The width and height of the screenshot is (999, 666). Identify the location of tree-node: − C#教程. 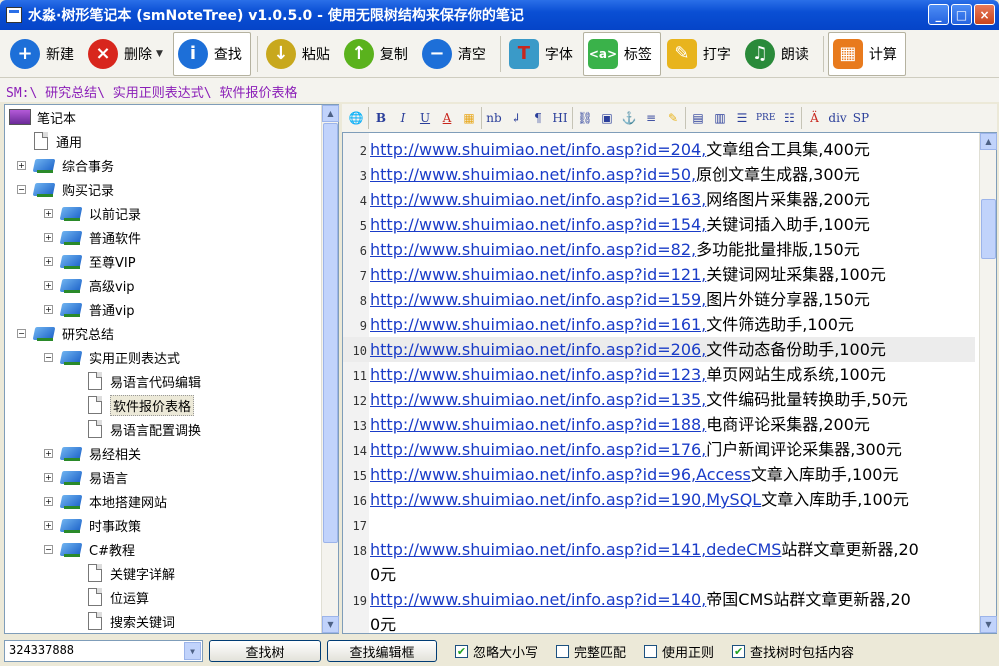
(89, 549).